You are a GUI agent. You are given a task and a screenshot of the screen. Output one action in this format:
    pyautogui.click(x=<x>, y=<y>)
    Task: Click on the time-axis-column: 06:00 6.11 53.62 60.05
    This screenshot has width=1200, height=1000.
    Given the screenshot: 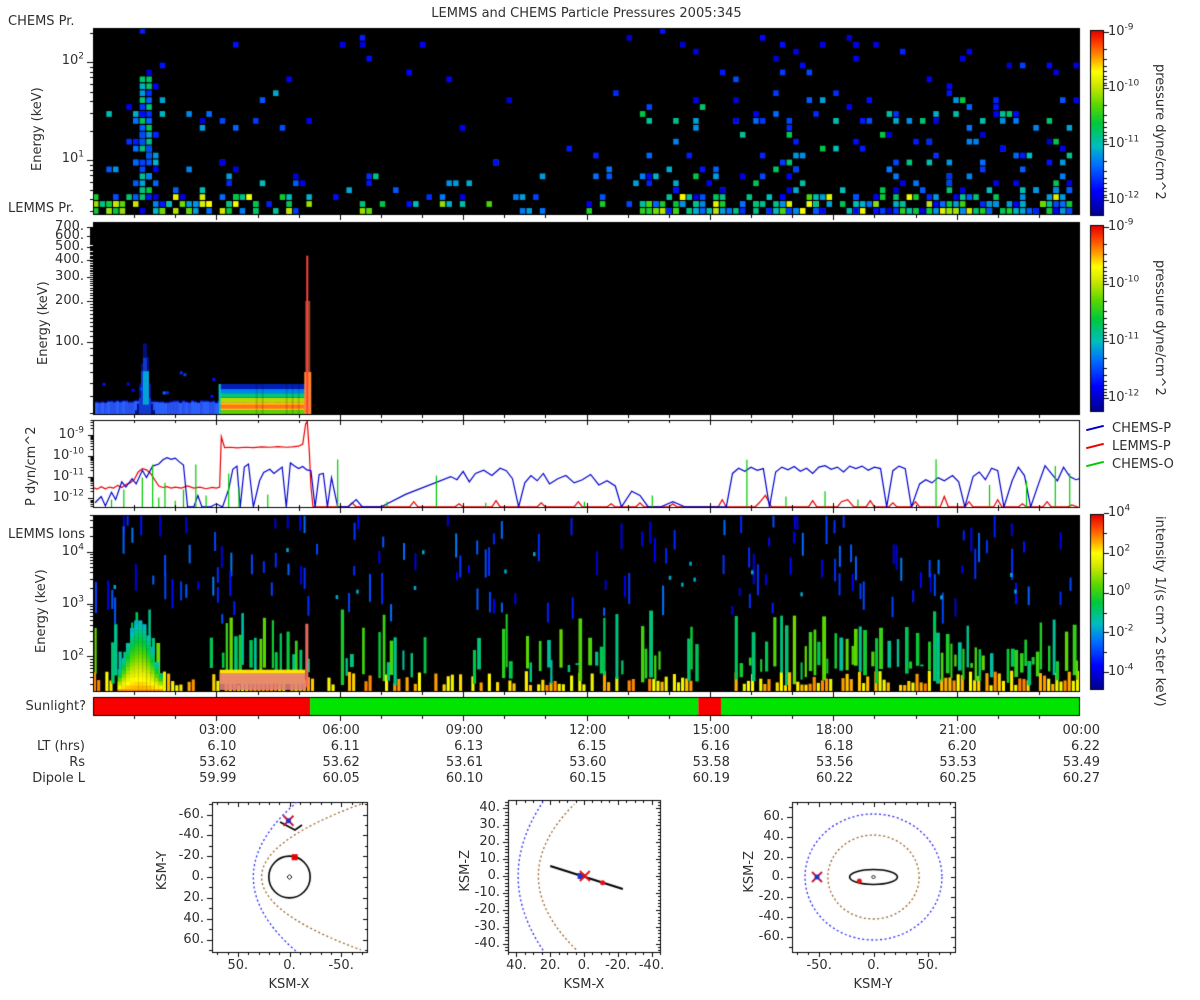 What is the action you would take?
    pyautogui.click(x=315, y=755)
    